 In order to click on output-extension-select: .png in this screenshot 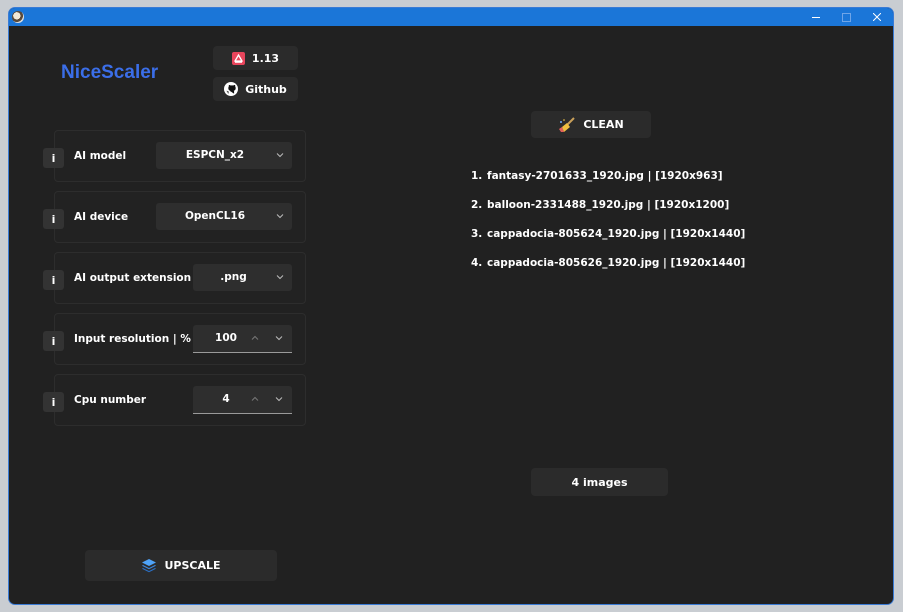, I will do `click(242, 277)`.